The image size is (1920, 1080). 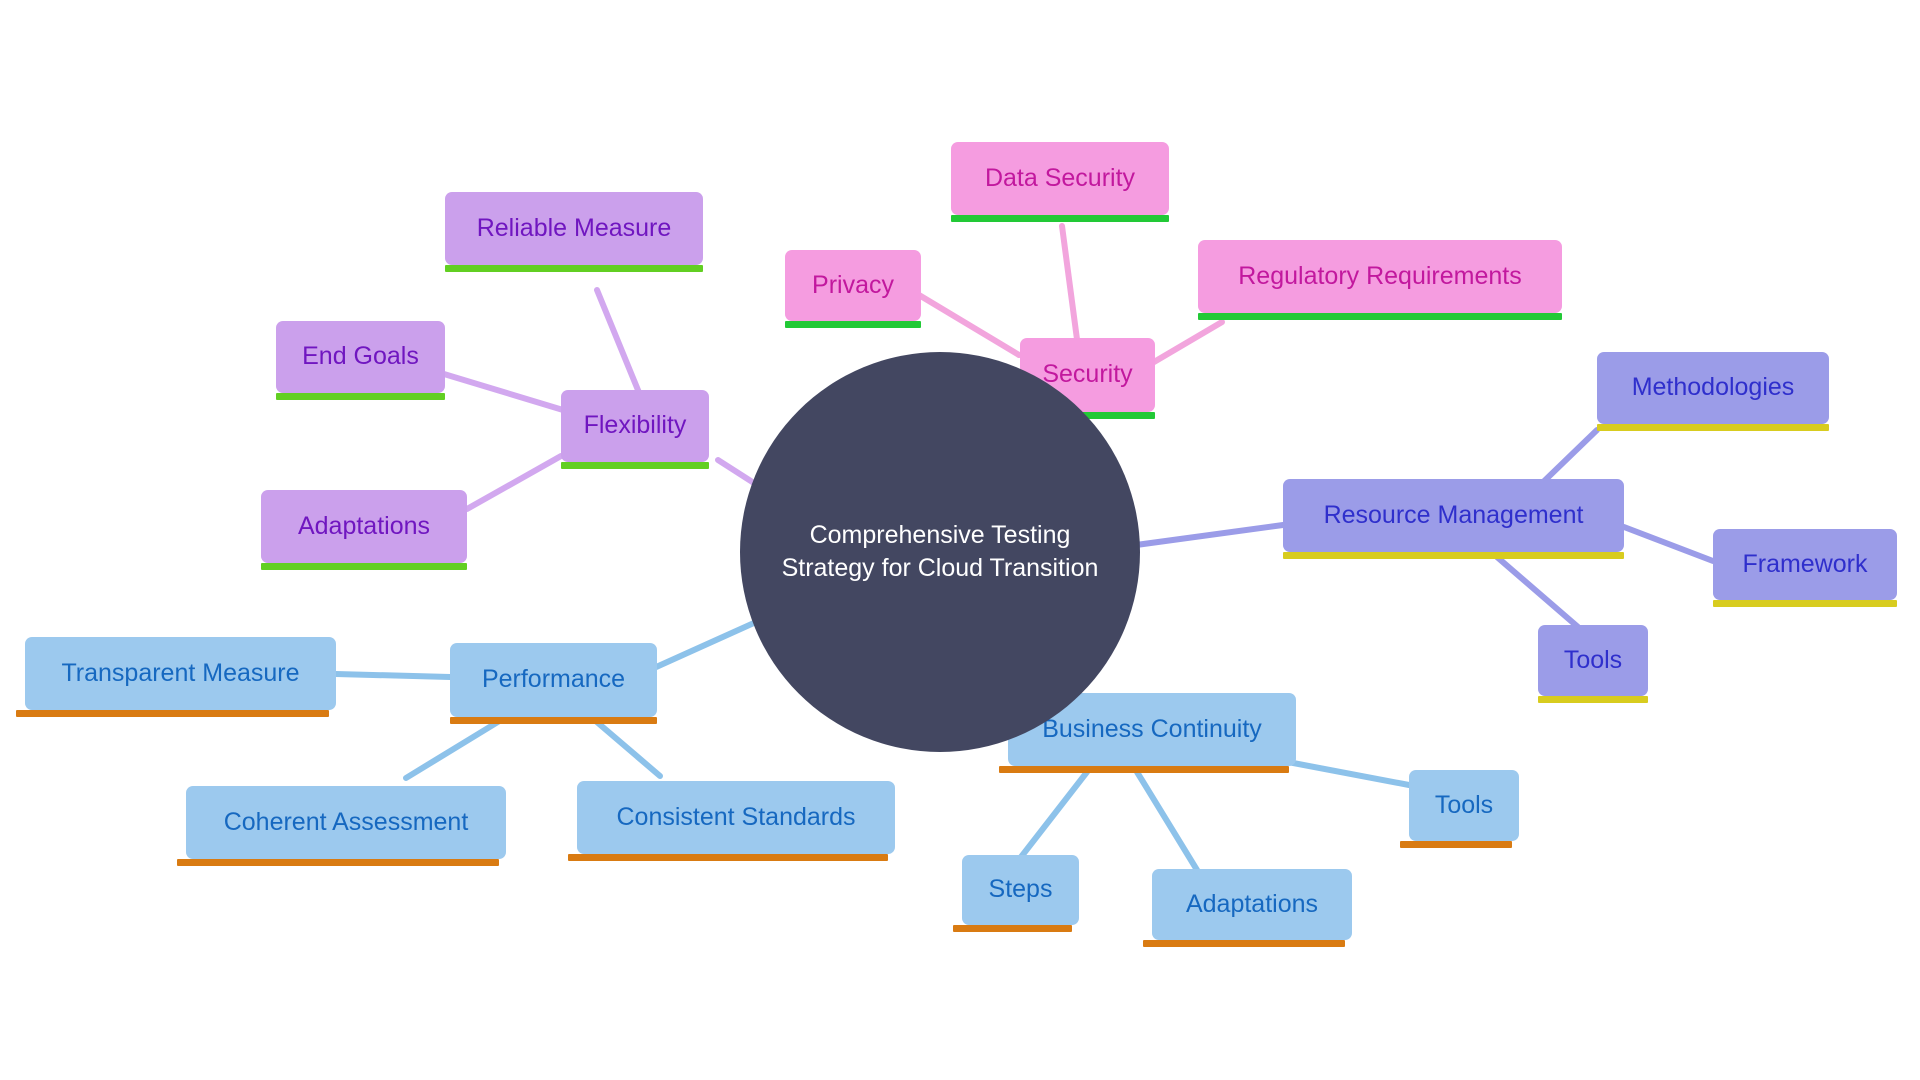 What do you see at coordinates (1713, 387) in the screenshot?
I see `node-methodologies-label: Methodologies` at bounding box center [1713, 387].